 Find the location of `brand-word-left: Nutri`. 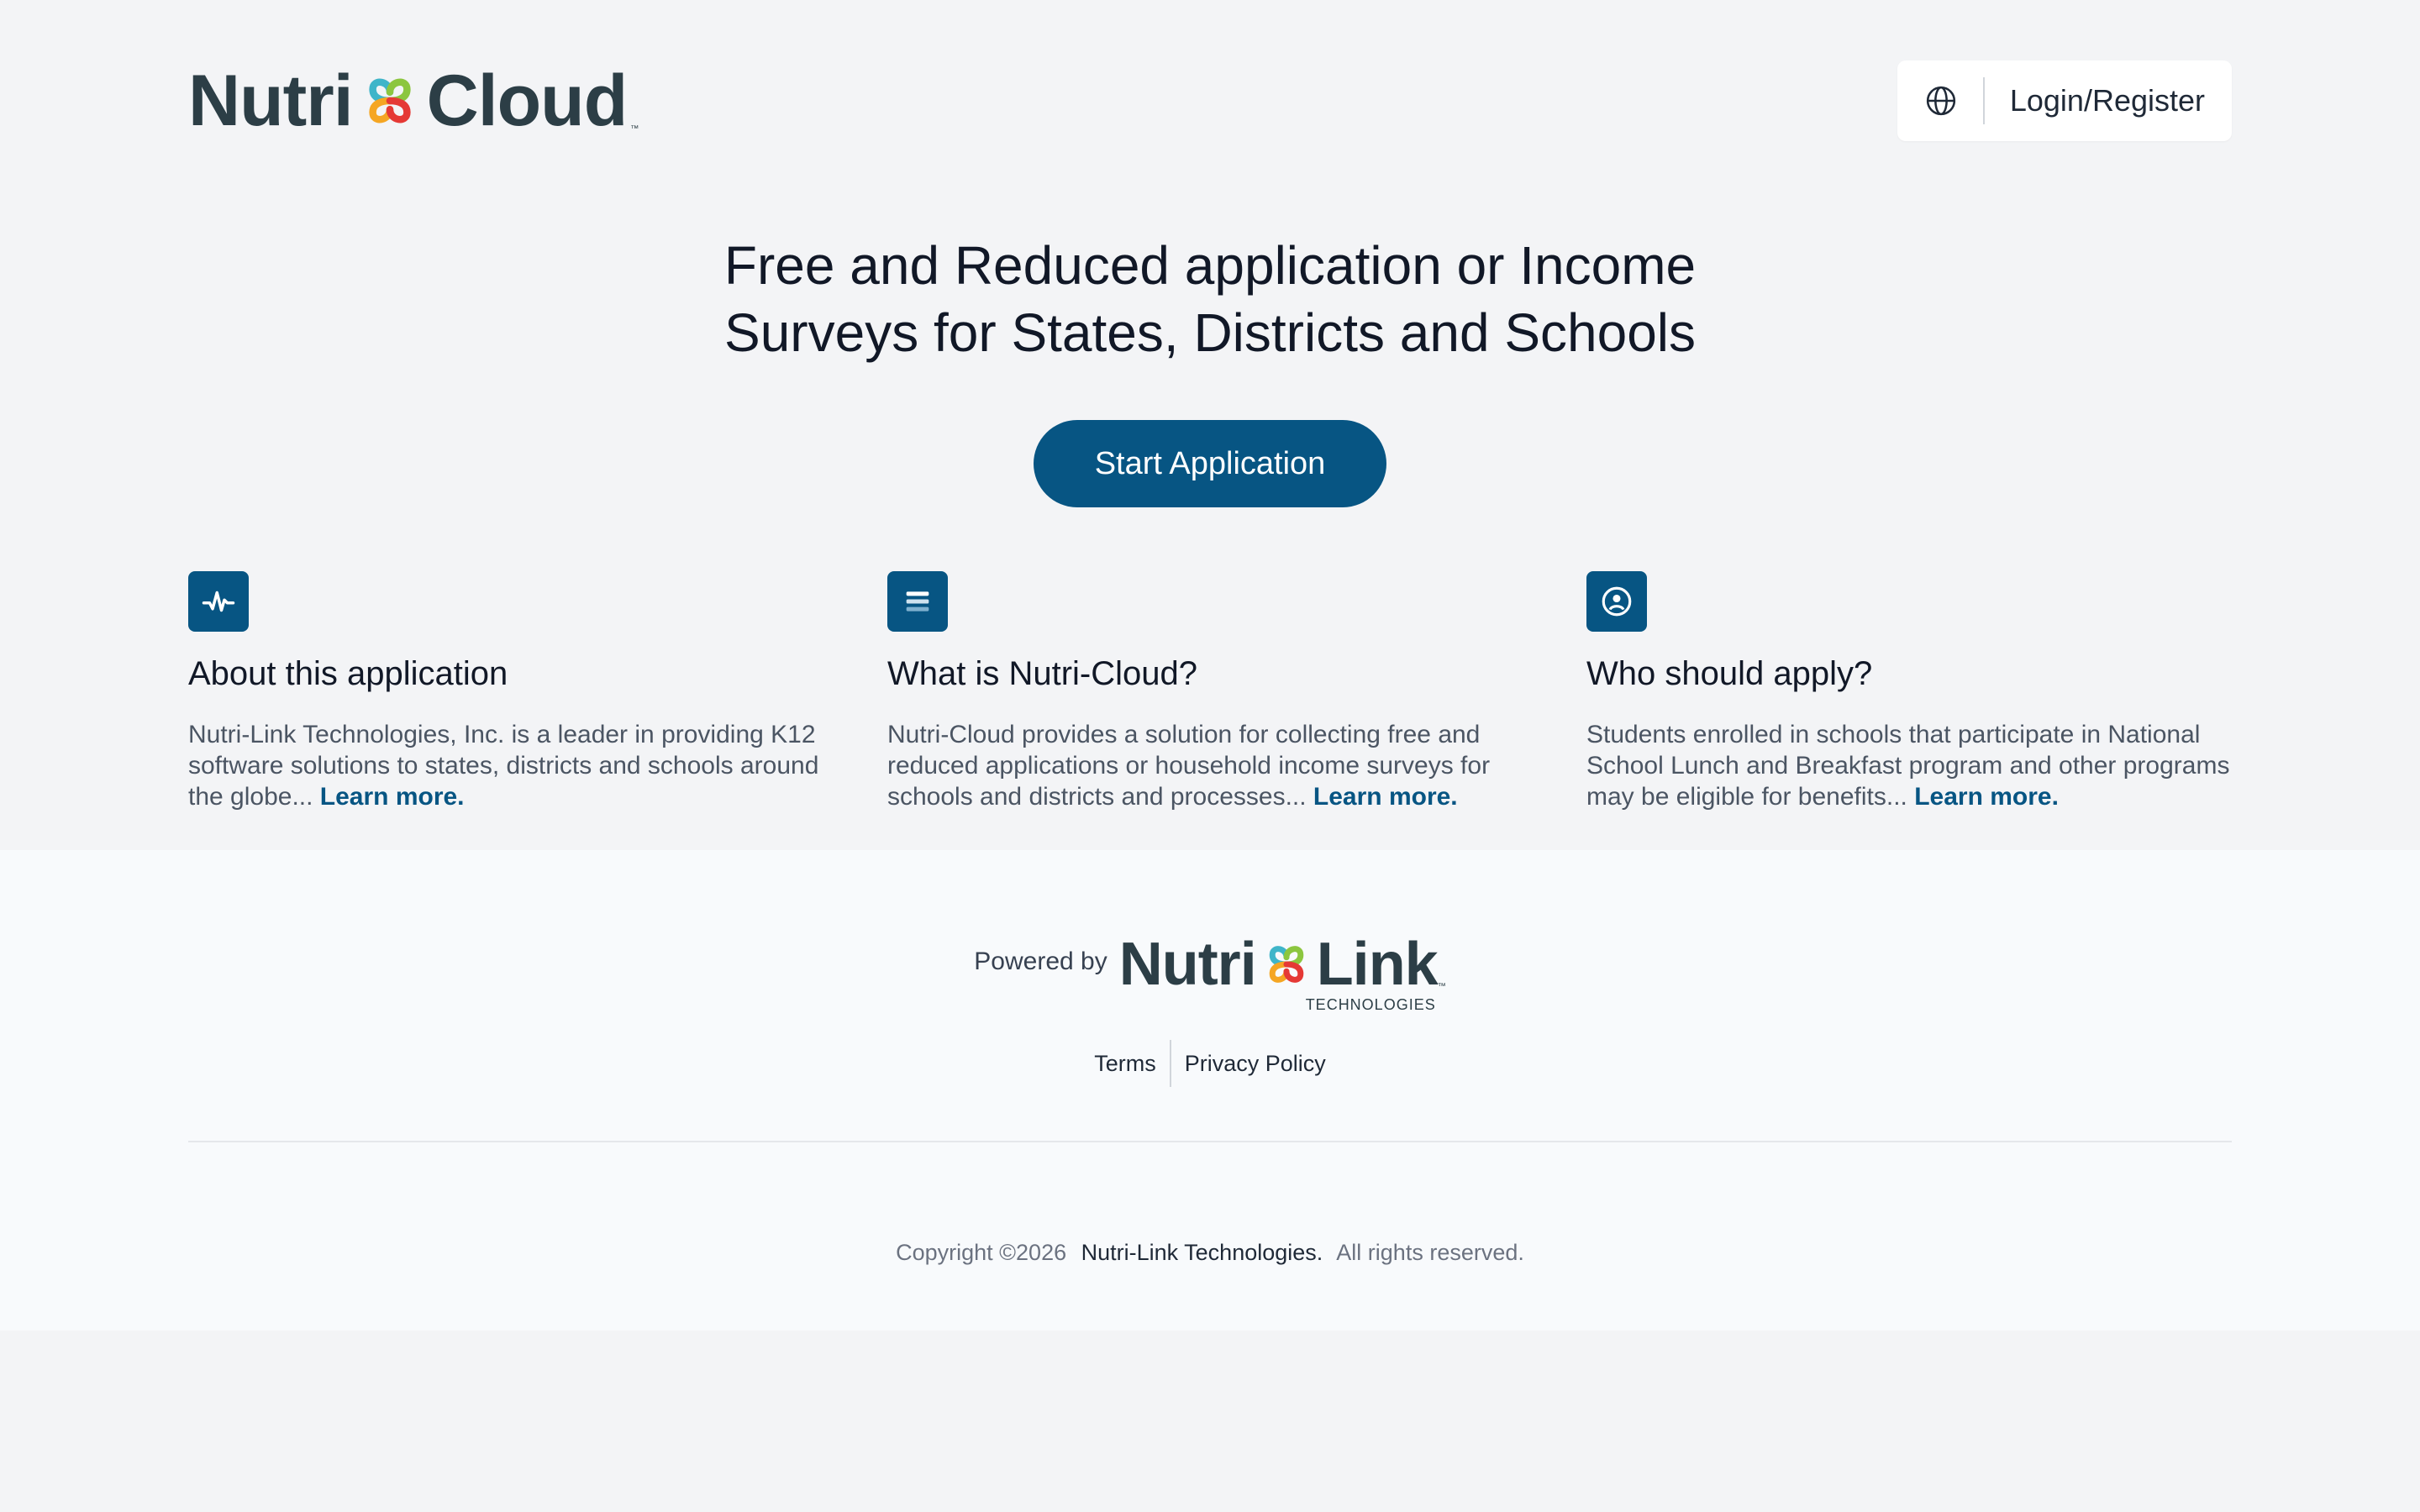

brand-word-left: Nutri is located at coordinates (271, 100).